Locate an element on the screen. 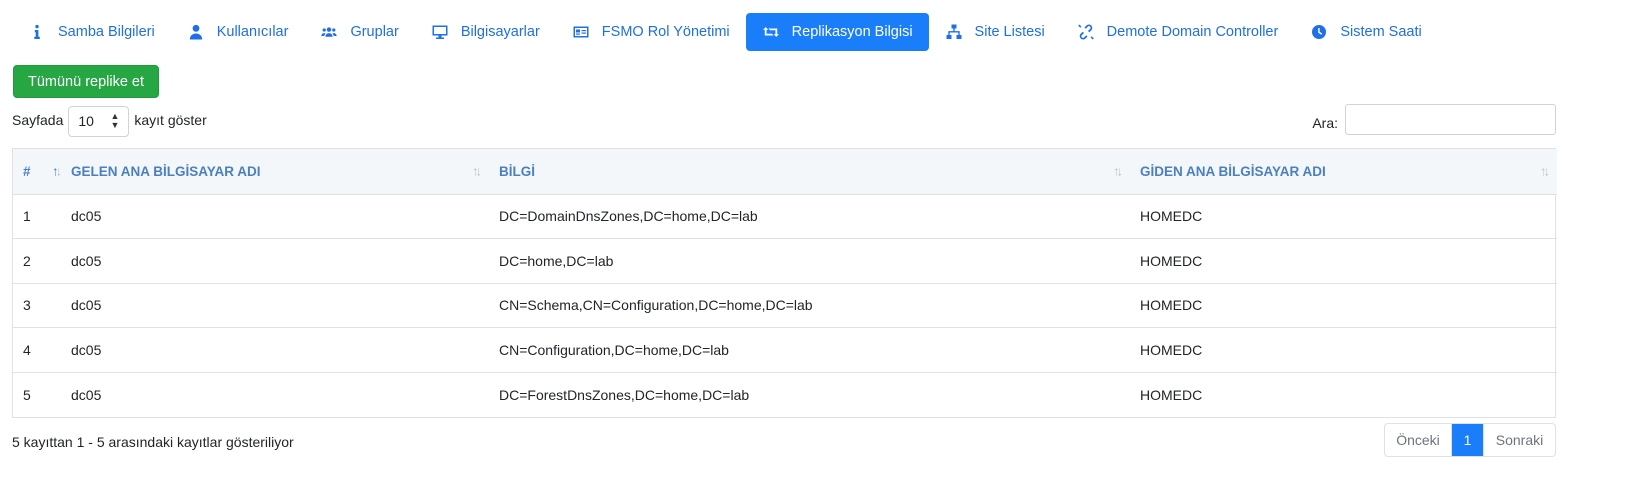 The width and height of the screenshot is (1625, 486). column-header-label: GİDEN ANA BİLGİSAYAR ADI is located at coordinates (1233, 171).